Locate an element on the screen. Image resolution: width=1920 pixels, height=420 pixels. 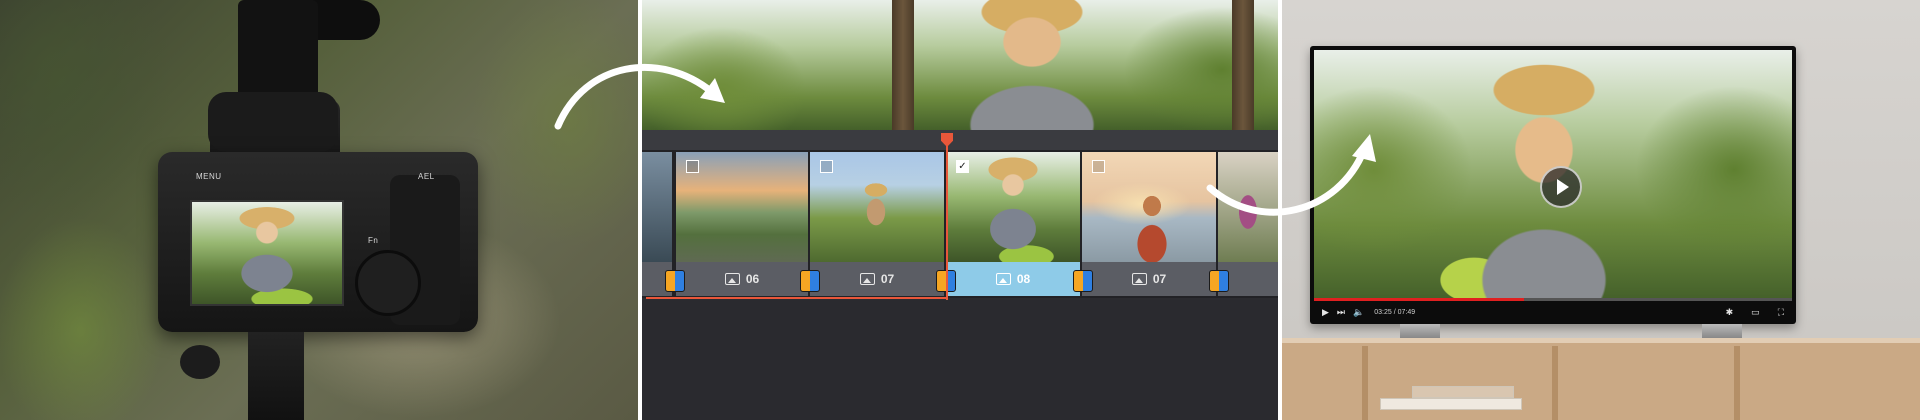
settings-icon: ✱ is located at coordinates (1730, 312).